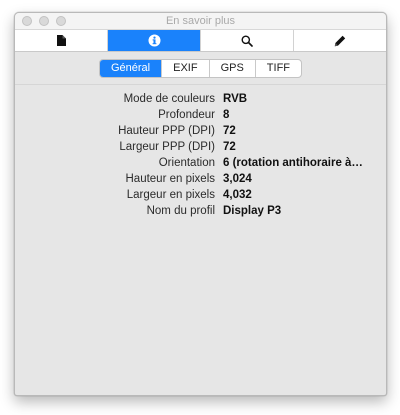 The image size is (400, 415). I want to click on metadata-tabs: Général EXIF GPS TIFF, so click(200, 68).